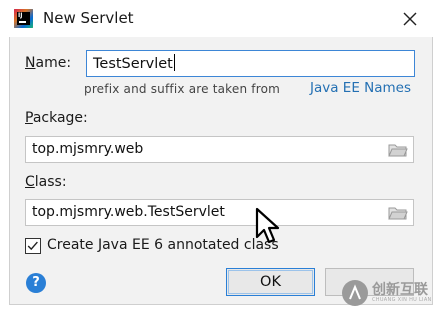 The image size is (441, 317). Describe the element at coordinates (402, 300) in the screenshot. I see `watermark-subtext: CHUANG XIN HU LIAN` at that location.